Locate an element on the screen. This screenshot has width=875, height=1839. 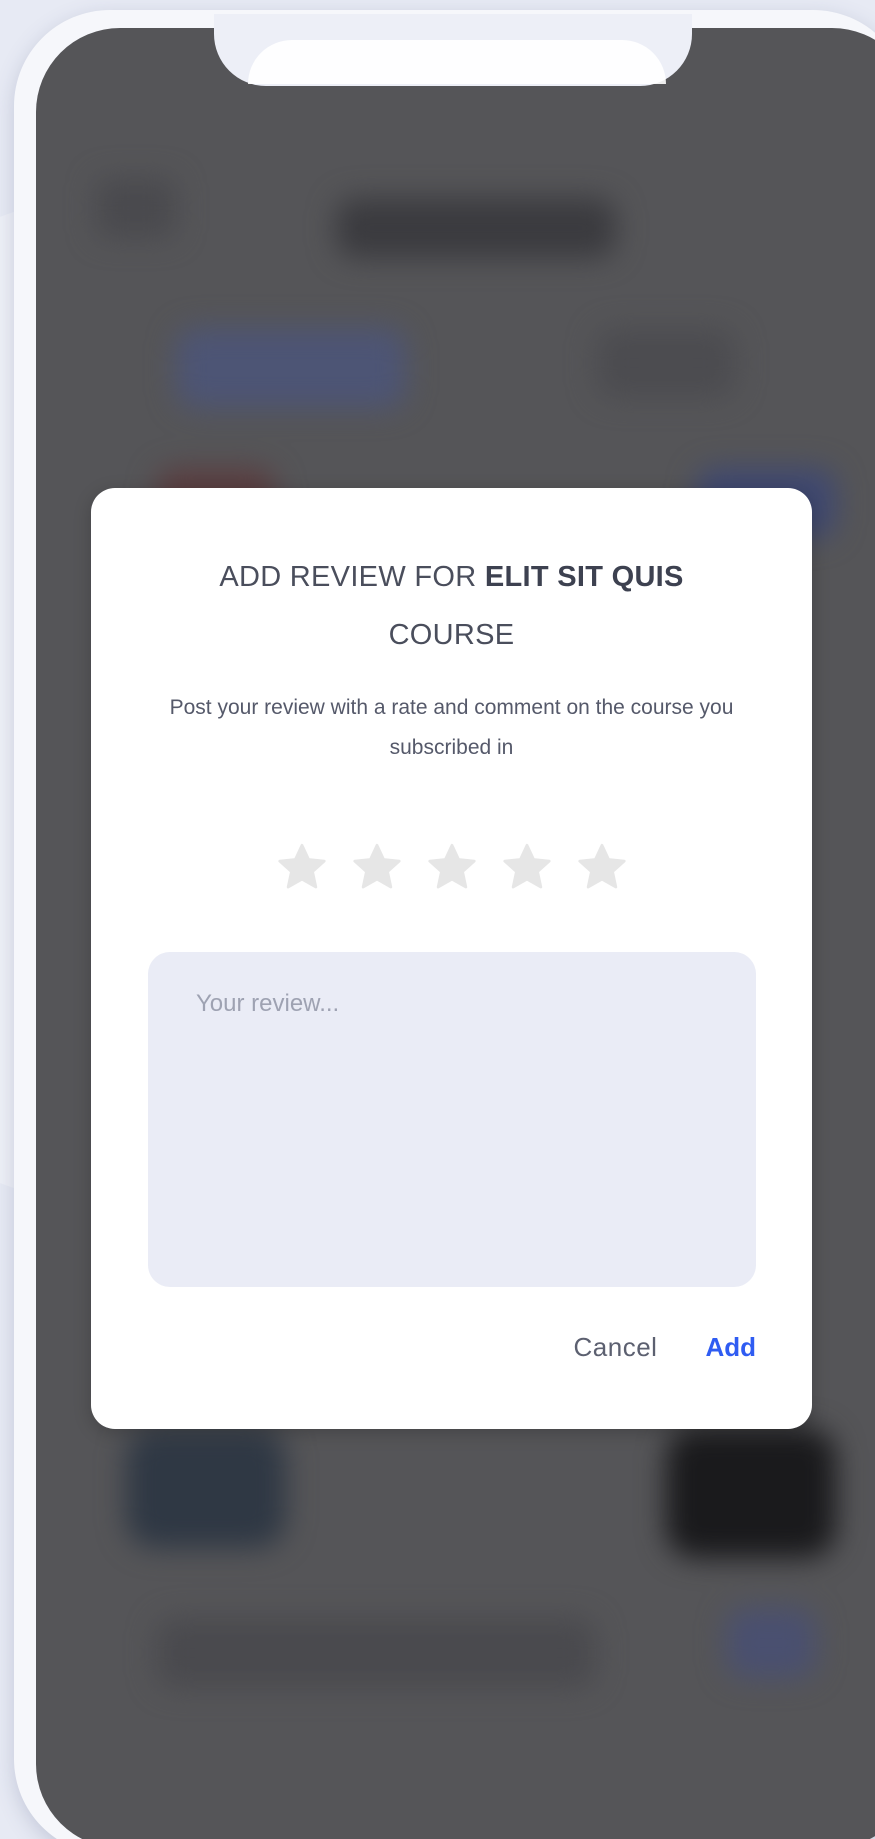
course-name: ELIT SIT QUIS is located at coordinates (584, 577).